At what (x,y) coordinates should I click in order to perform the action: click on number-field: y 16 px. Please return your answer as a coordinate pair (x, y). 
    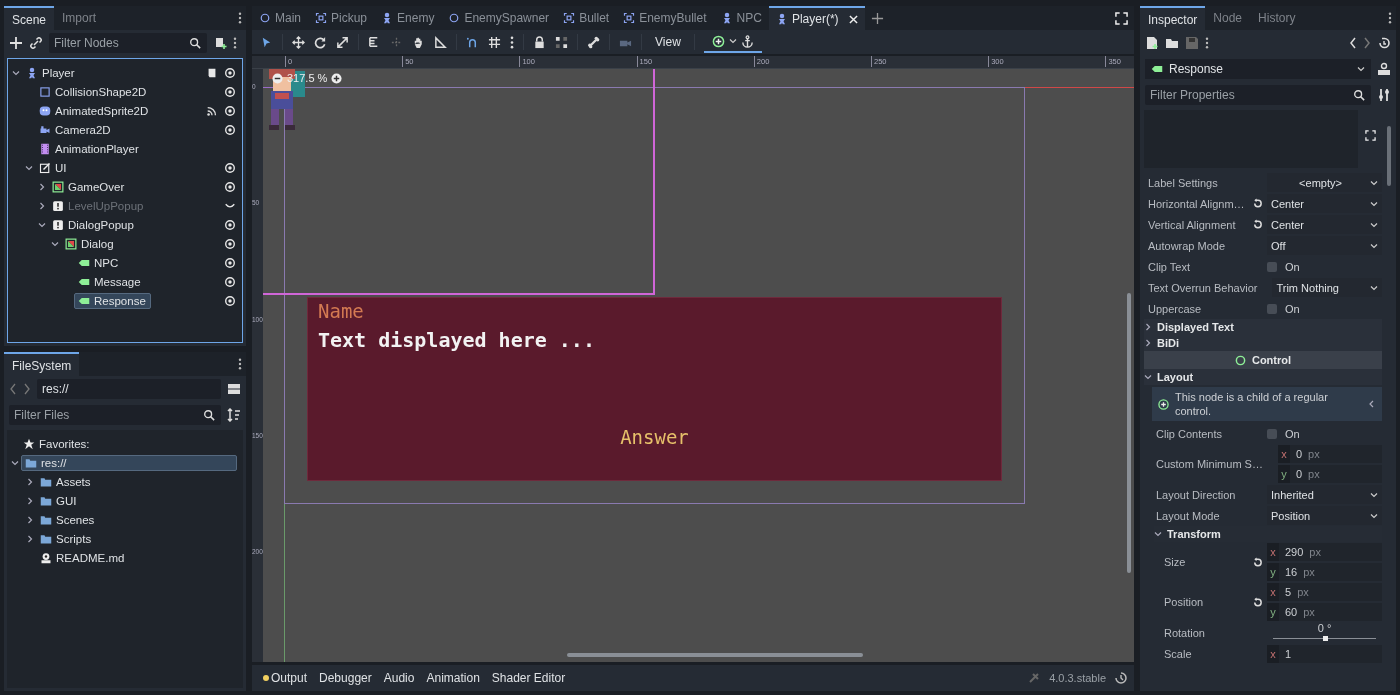
    Looking at the image, I should click on (1324, 572).